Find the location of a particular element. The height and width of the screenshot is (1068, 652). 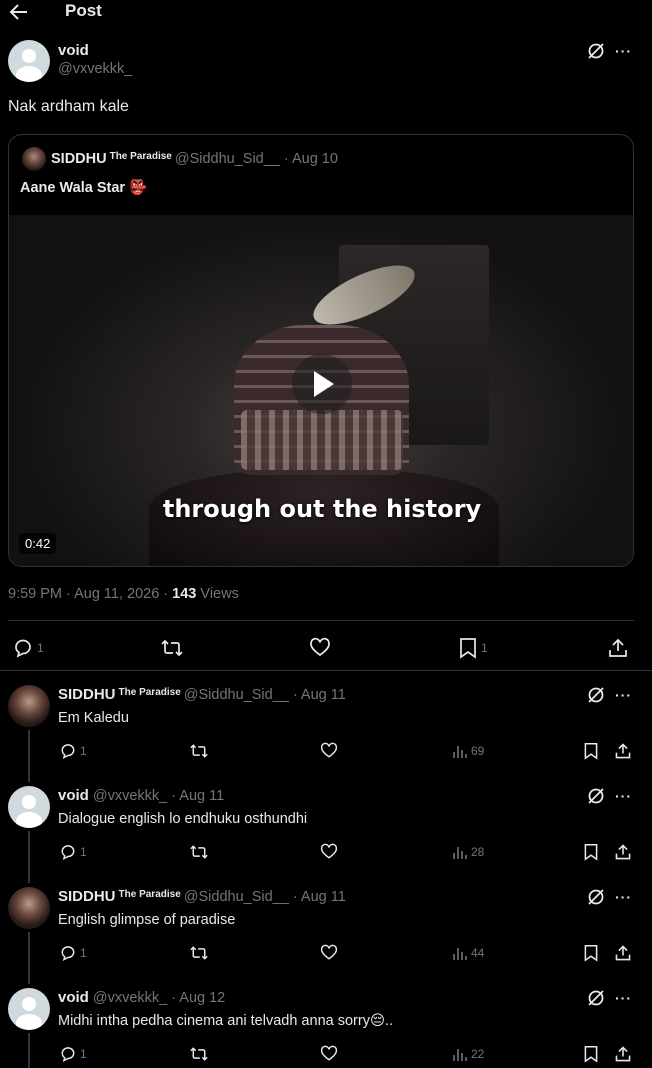

reply-date: · Aug 12 is located at coordinates (198, 998).